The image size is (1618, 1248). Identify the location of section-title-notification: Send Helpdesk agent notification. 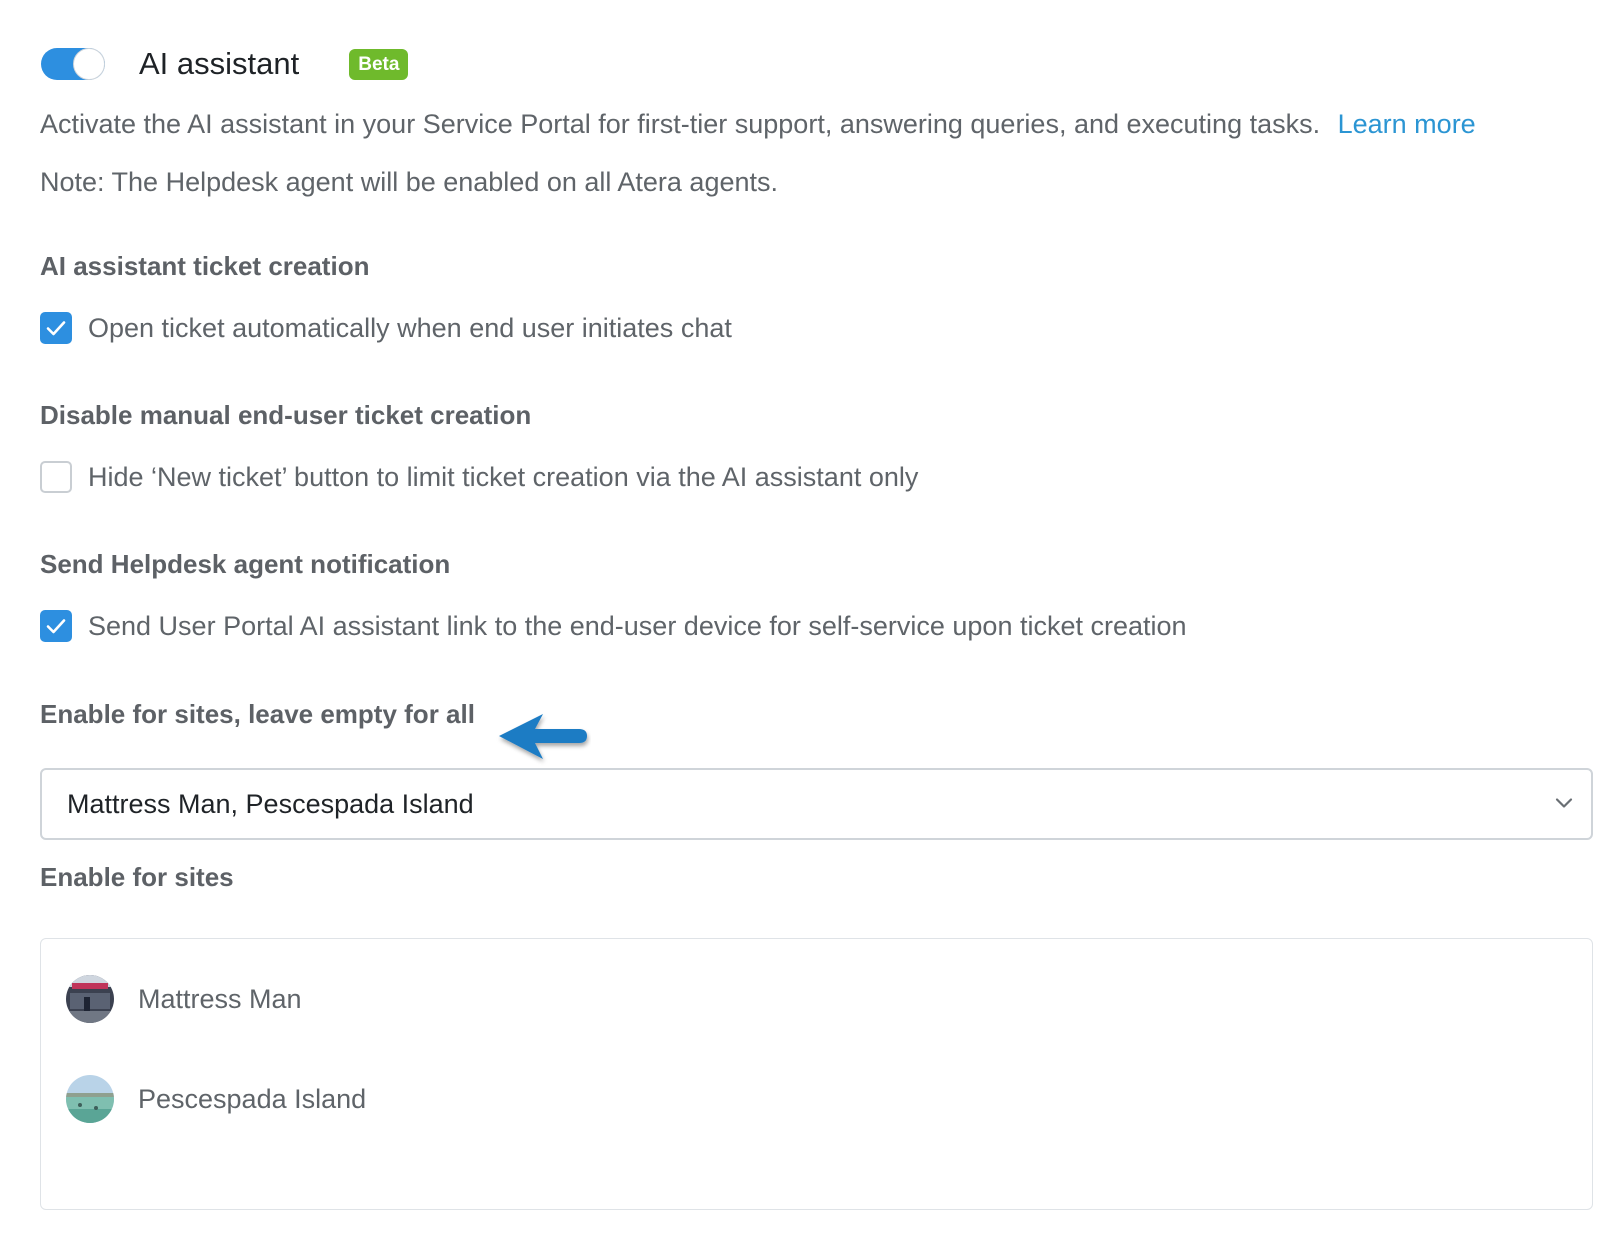
(245, 564).